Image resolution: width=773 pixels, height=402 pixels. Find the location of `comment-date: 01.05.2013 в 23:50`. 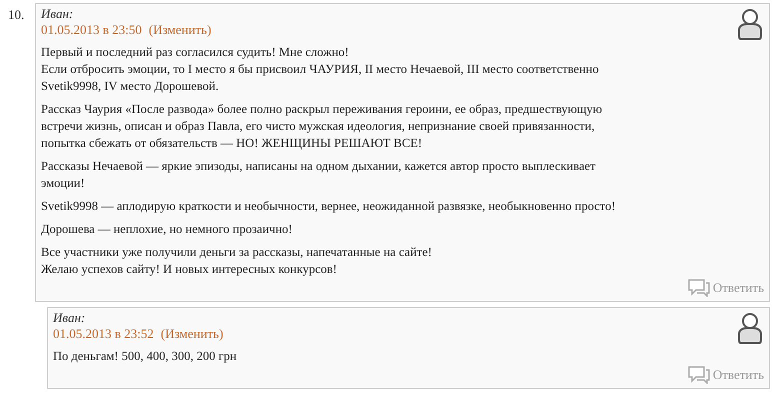

comment-date: 01.05.2013 в 23:50 is located at coordinates (91, 30).